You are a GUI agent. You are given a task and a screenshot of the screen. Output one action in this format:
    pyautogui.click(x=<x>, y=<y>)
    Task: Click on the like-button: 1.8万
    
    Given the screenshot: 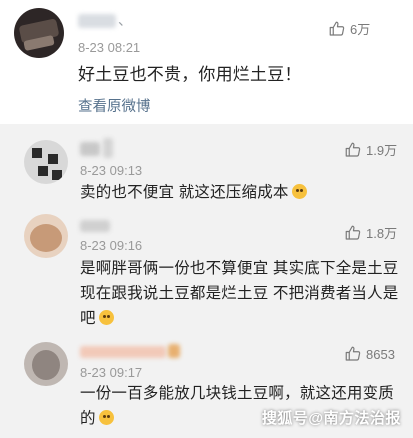 What is the action you would take?
    pyautogui.click(x=370, y=232)
    